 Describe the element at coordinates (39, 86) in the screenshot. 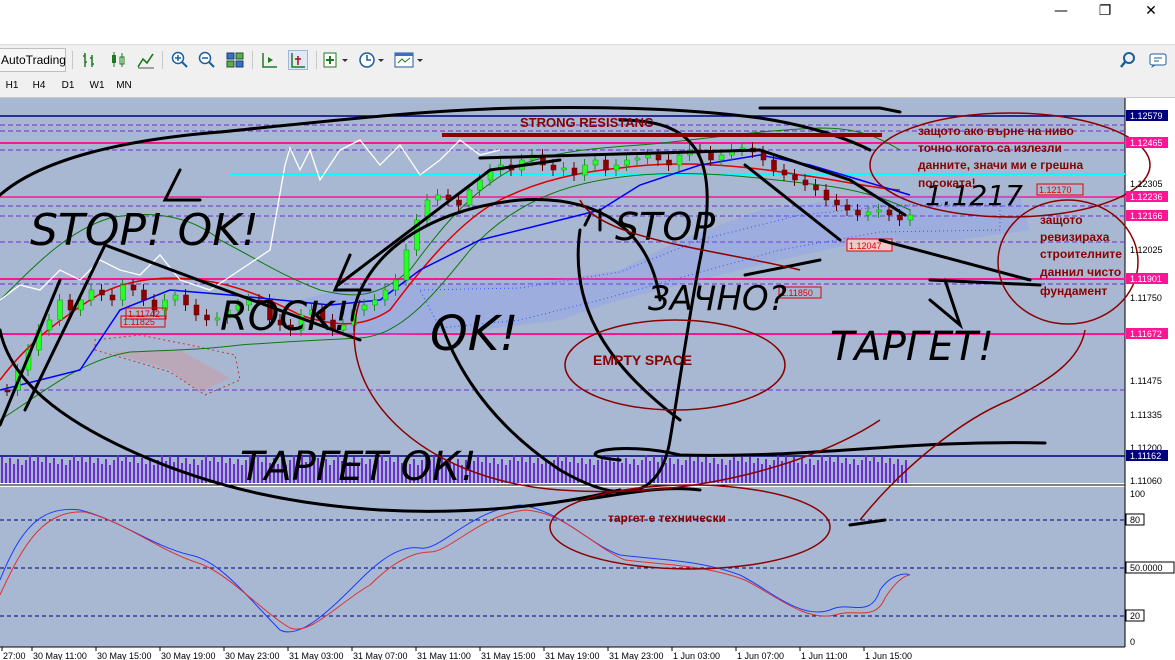

I see `timeframe-h4: H4` at that location.